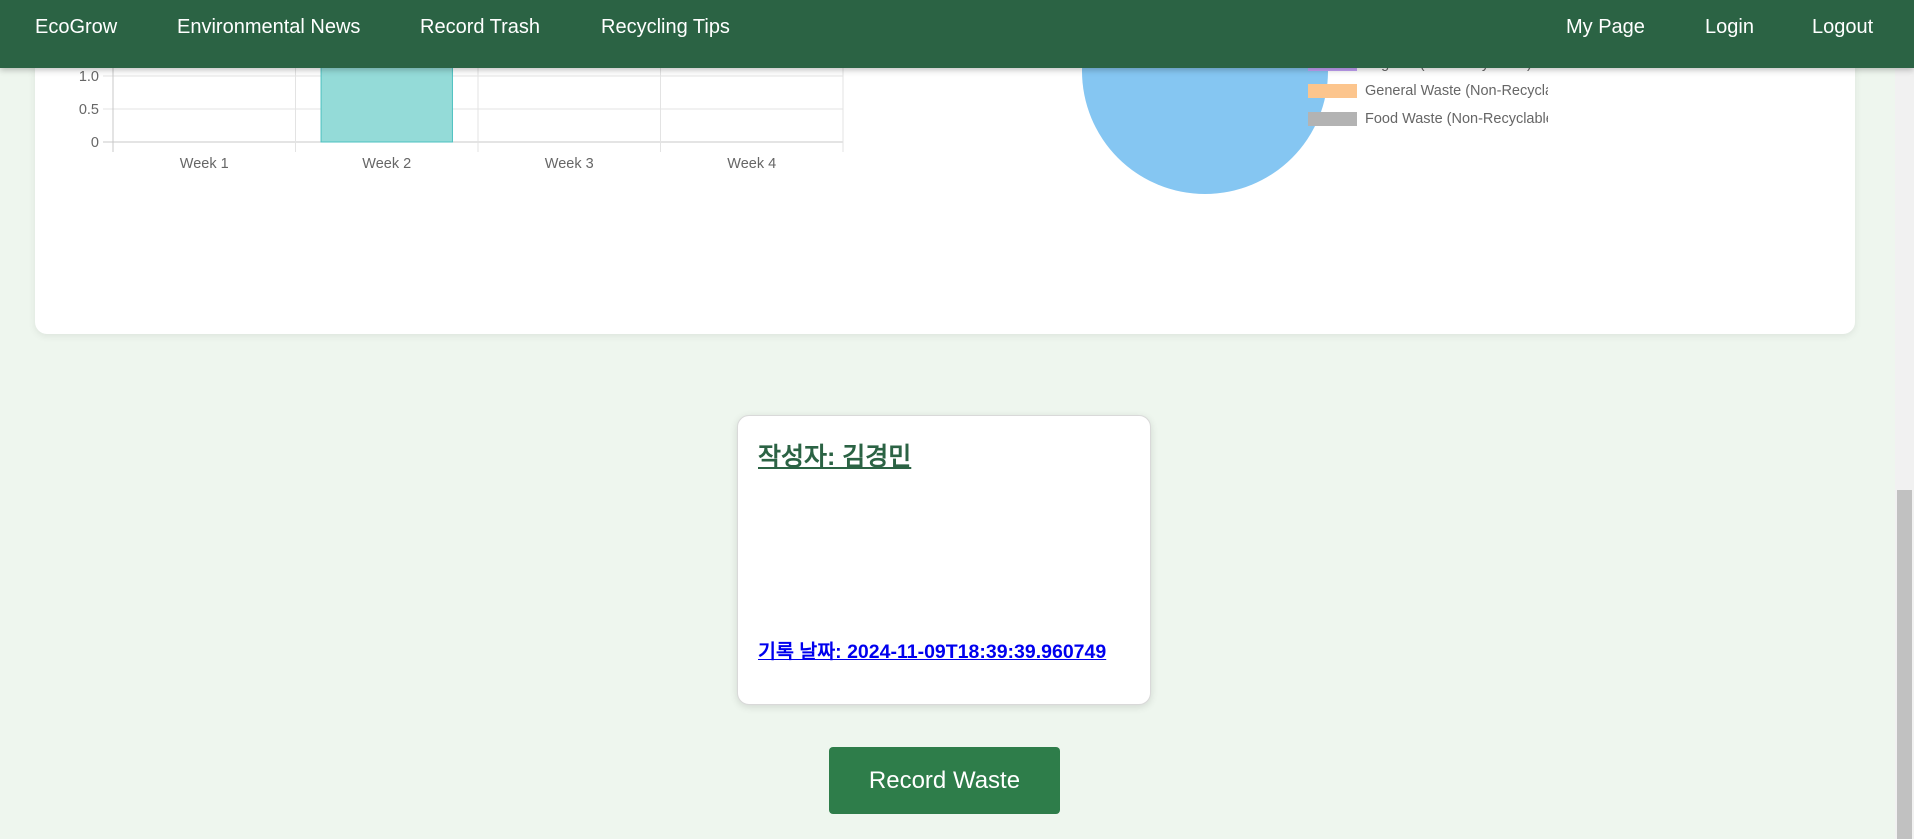 Image resolution: width=1914 pixels, height=839 pixels. Describe the element at coordinates (1456, 91) in the screenshot. I see `legend-label: General Waste (Non-Recyclable)` at that location.